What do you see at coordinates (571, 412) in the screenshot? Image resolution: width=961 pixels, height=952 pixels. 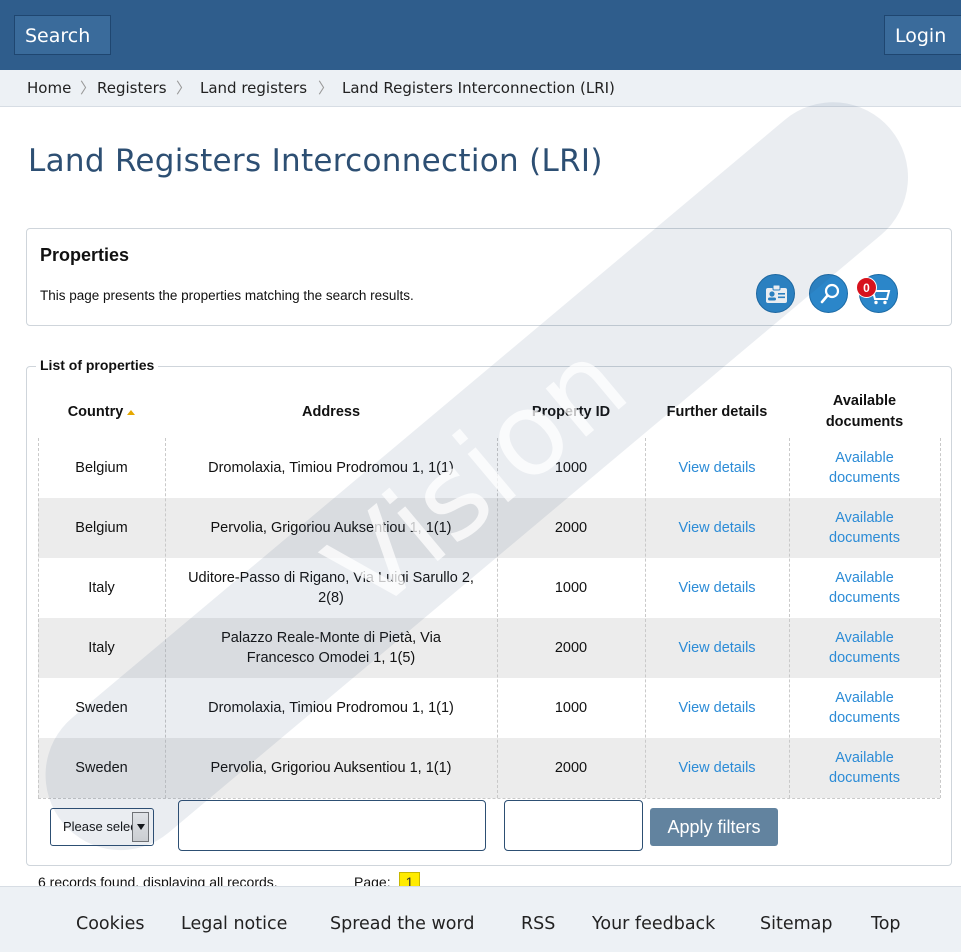 I see `column-header-property-id: Property ID` at bounding box center [571, 412].